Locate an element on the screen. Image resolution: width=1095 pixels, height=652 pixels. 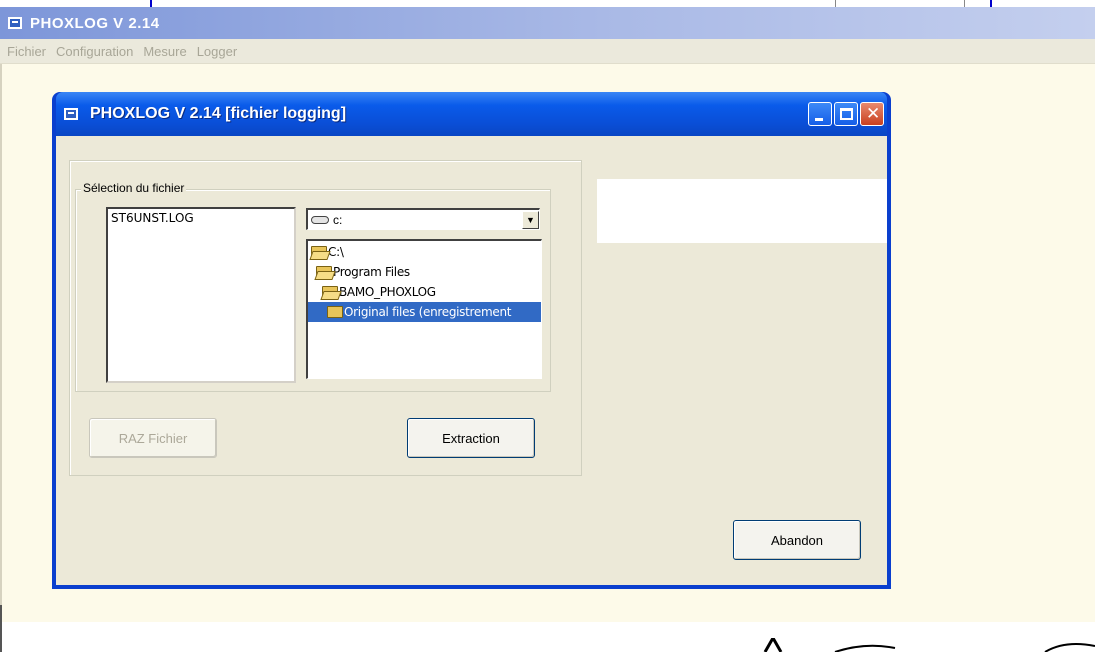
dialog-title: PHOXLOG V 2.14 [fichier logging] is located at coordinates (218, 113).